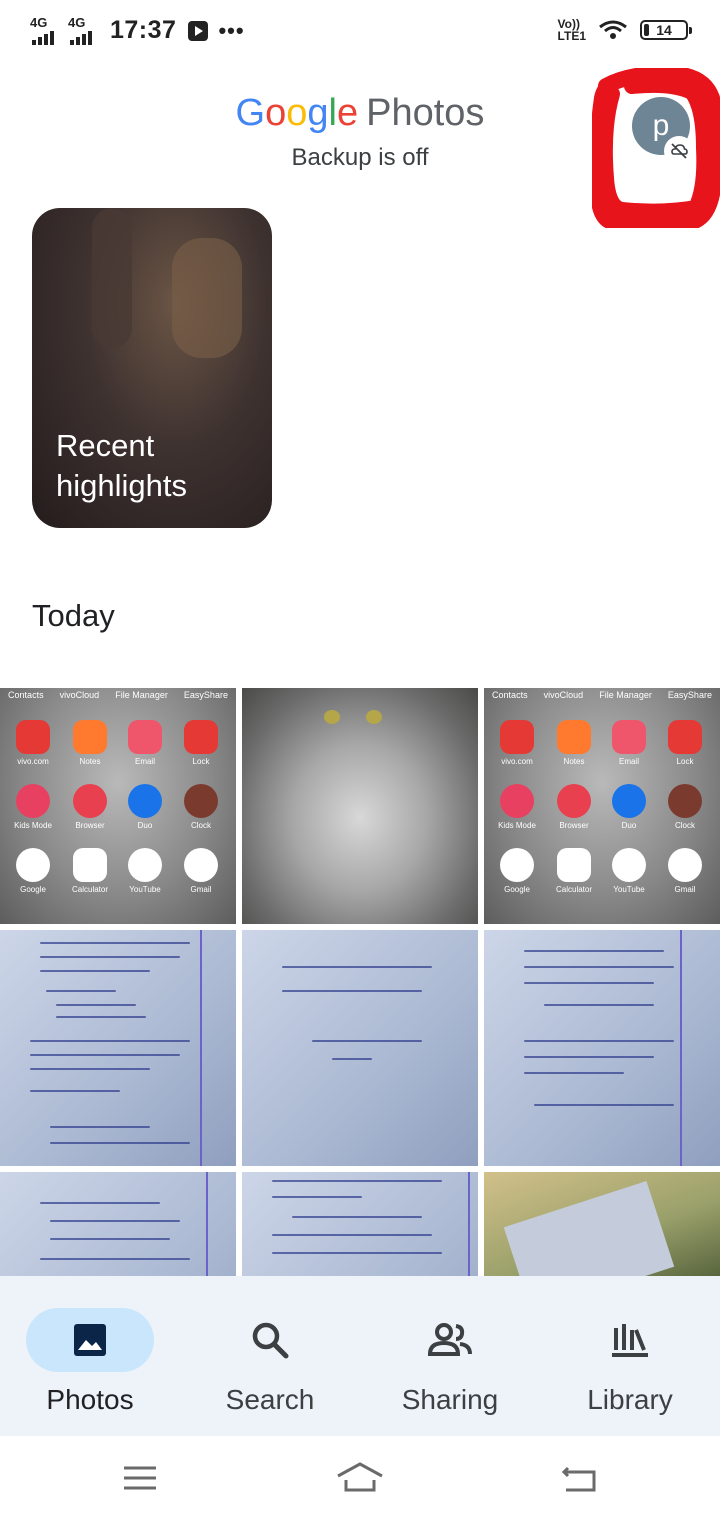 The height and width of the screenshot is (1520, 720). What do you see at coordinates (679, 151) in the screenshot?
I see `backup-off-icon` at bounding box center [679, 151].